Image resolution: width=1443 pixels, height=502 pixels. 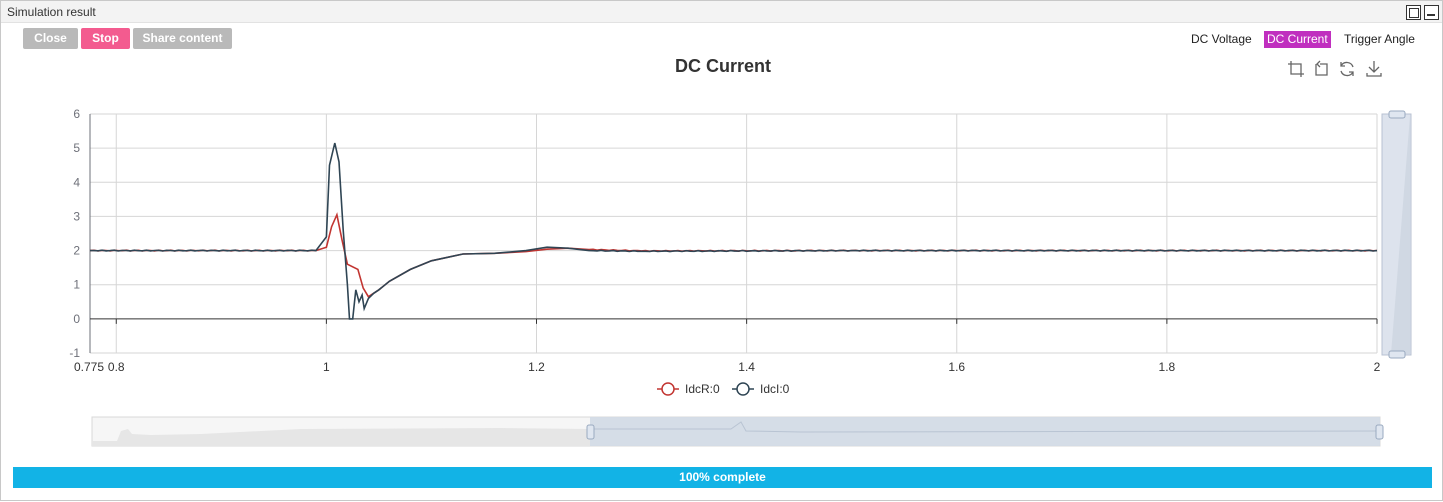 I want to click on x-tick-label: 0.8, so click(x=116, y=367).